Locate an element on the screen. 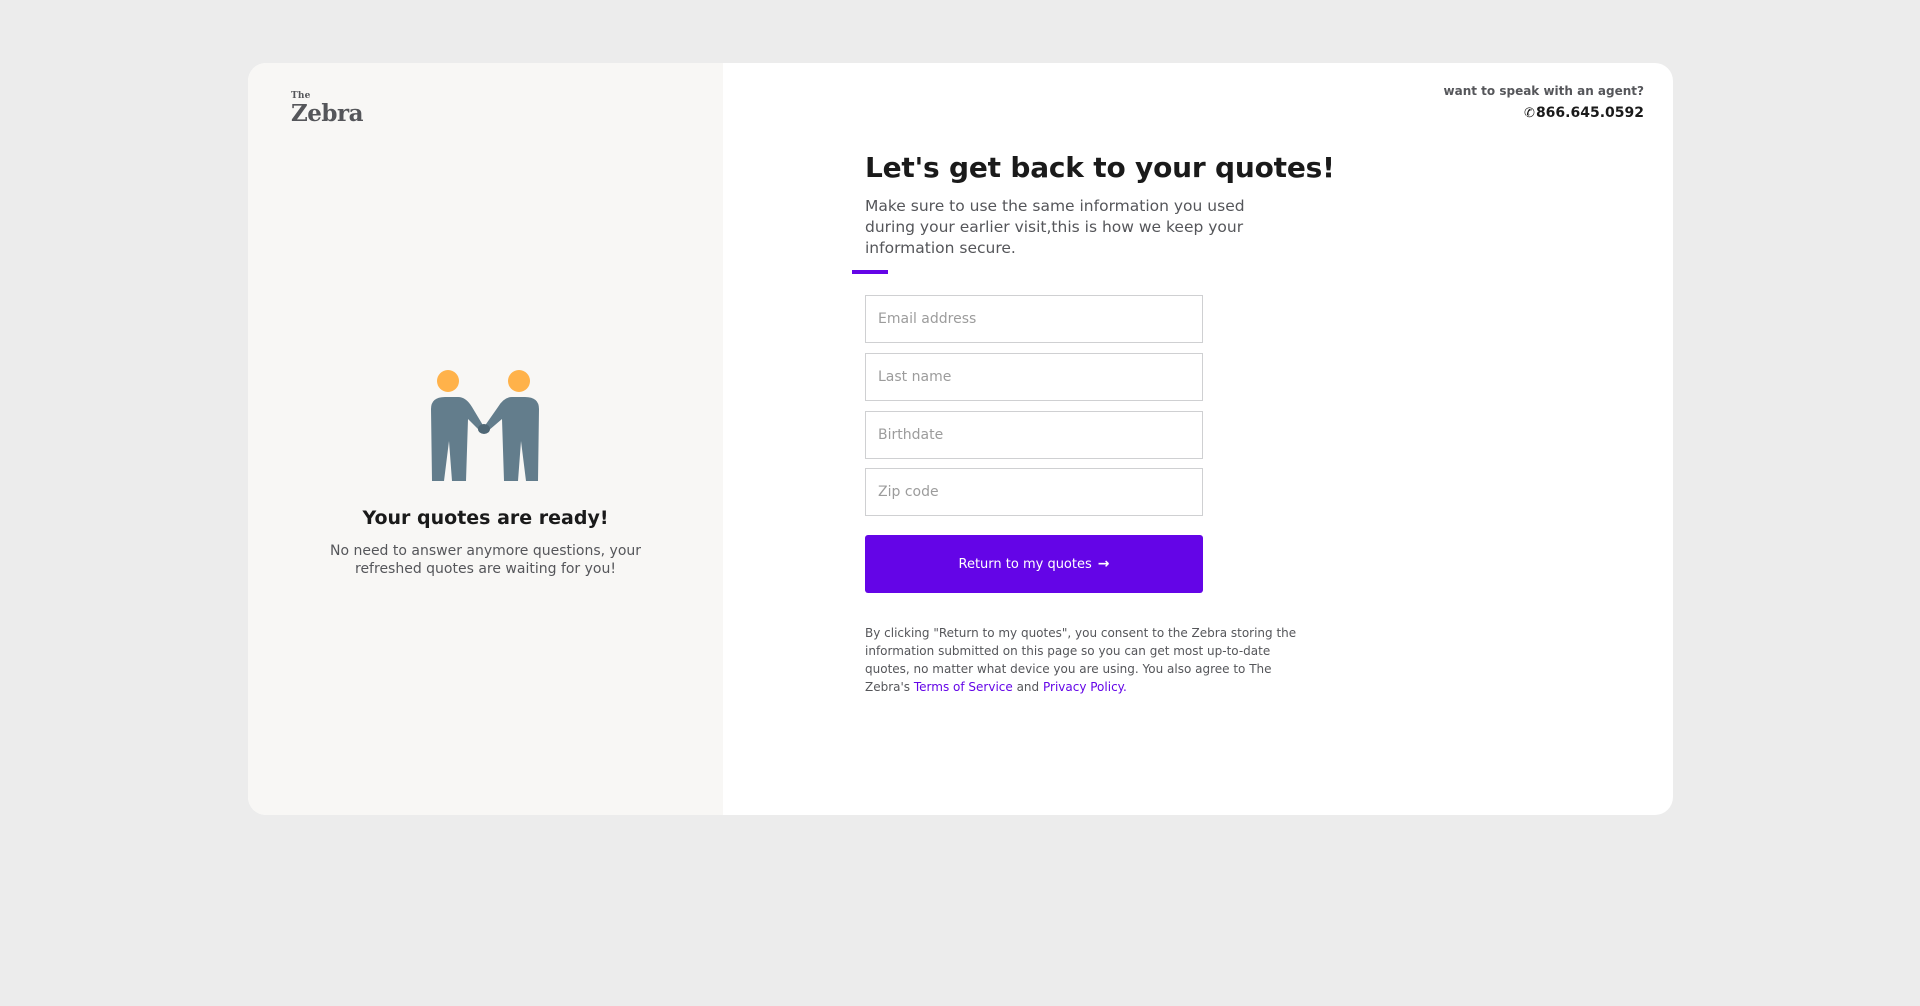 Image resolution: width=1920 pixels, height=1006 pixels. agent-phone-number: 866.645.0592 is located at coordinates (1589, 113).